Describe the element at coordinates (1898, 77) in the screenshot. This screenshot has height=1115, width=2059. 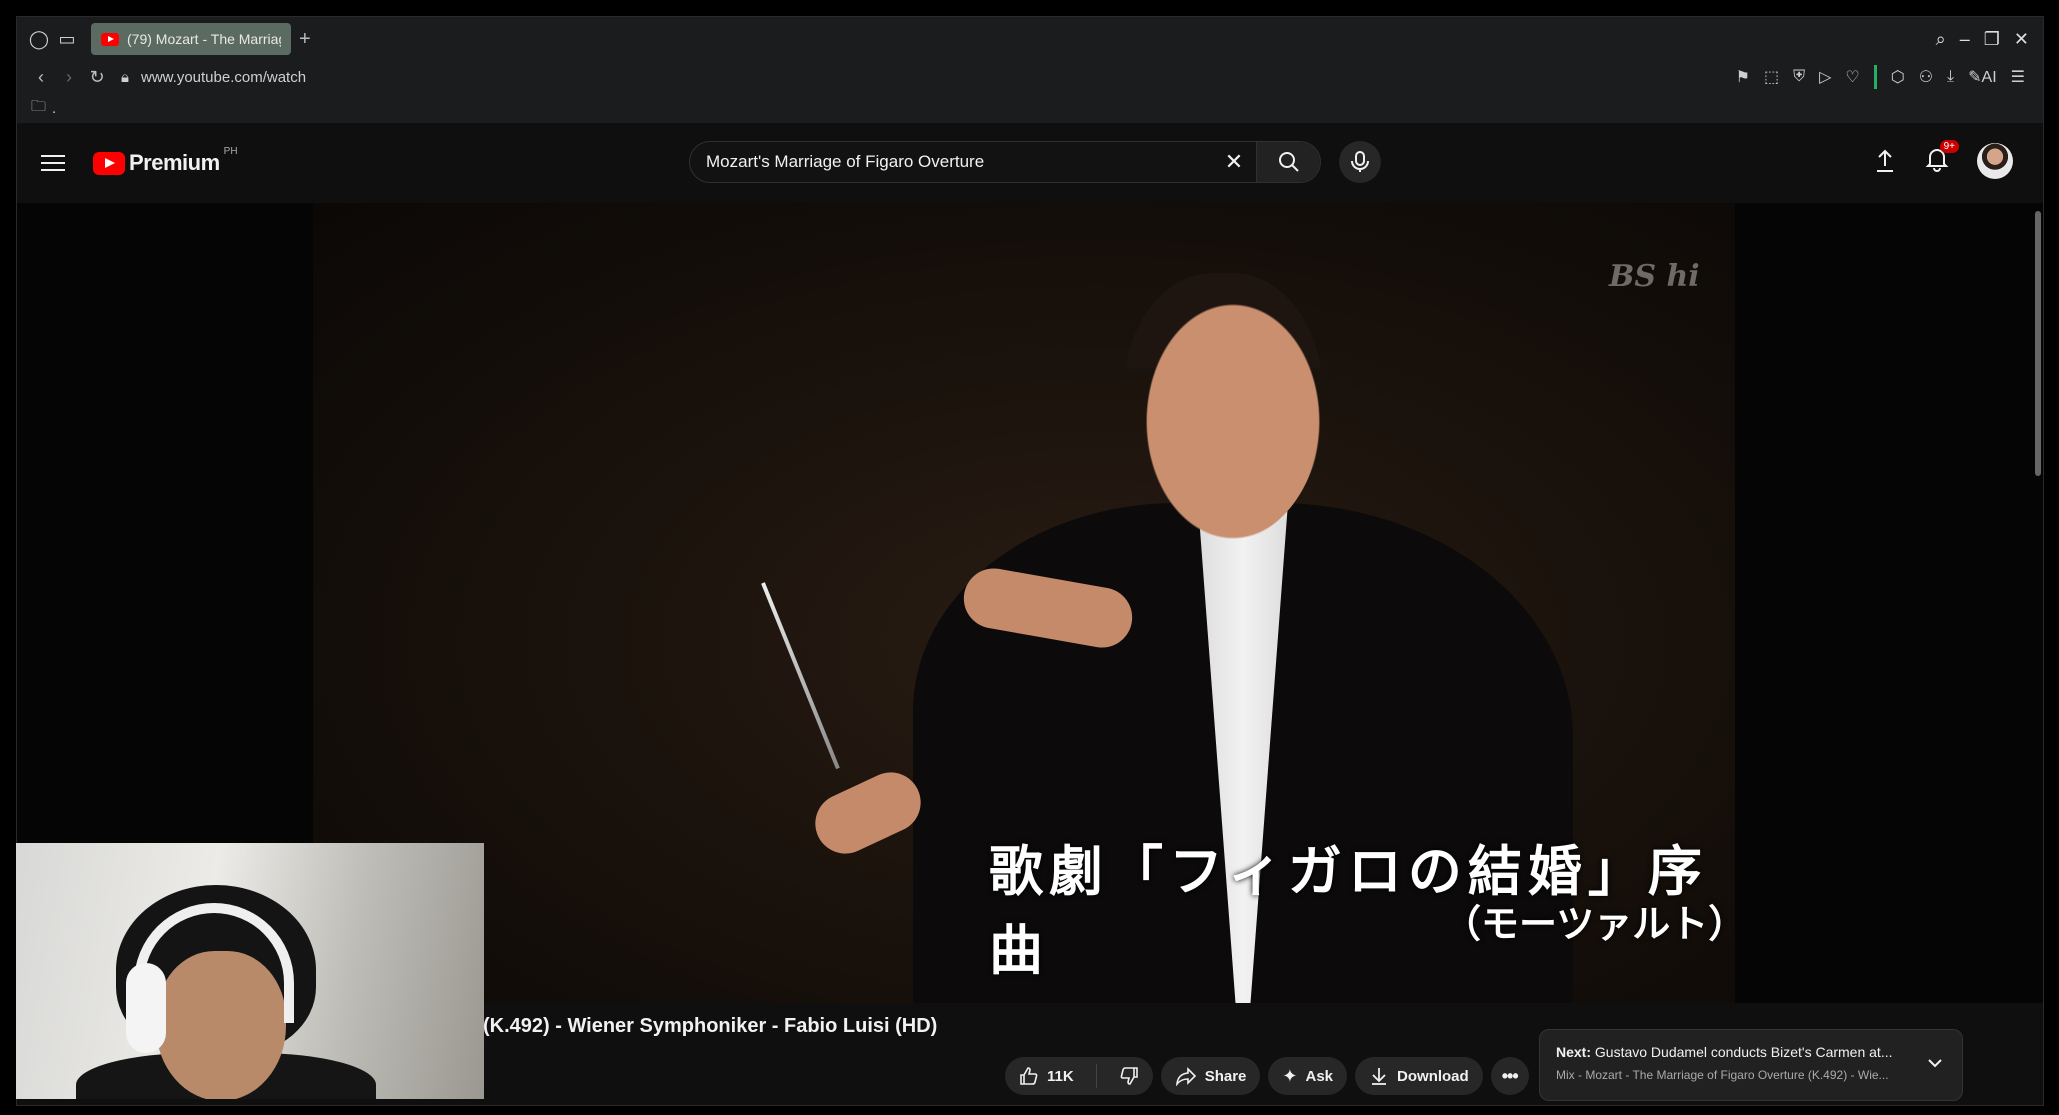
I see `extensions-icon: ⬡` at that location.